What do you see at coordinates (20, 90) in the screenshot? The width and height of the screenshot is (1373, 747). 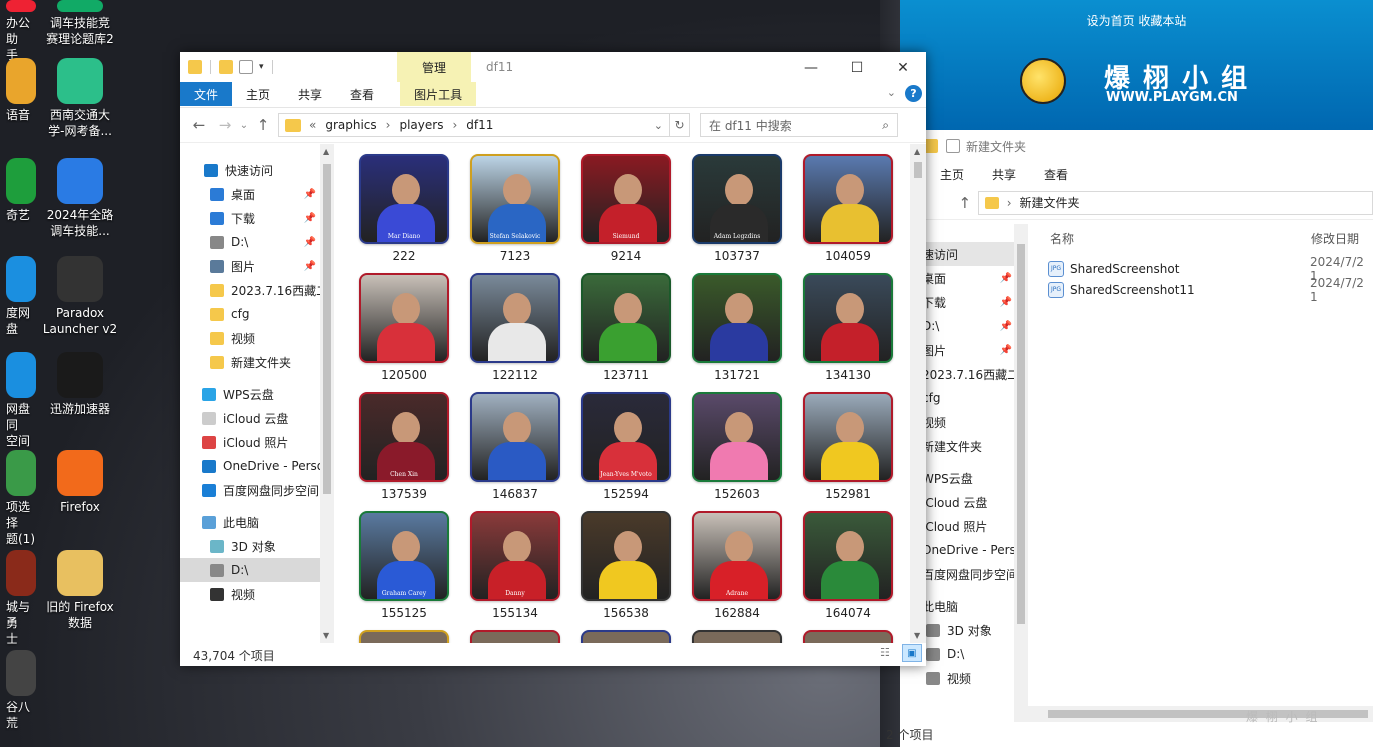 I see `desktop-icon: 语音` at bounding box center [20, 90].